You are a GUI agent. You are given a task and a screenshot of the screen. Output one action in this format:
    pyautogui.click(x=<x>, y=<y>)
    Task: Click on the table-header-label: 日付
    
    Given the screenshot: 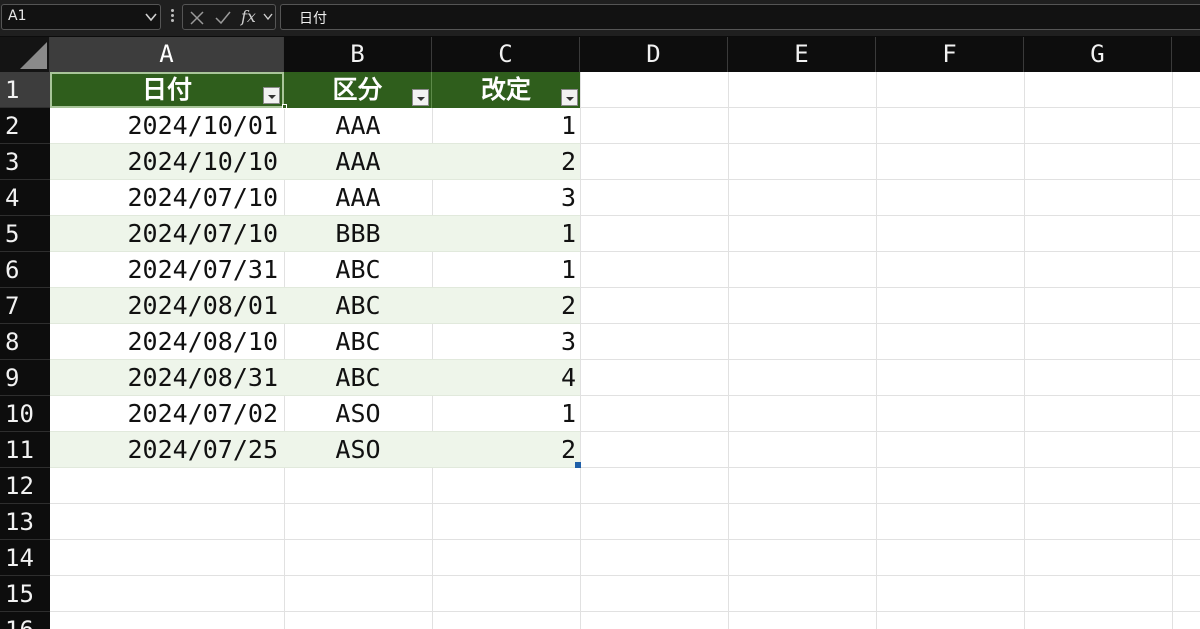 What is the action you would take?
    pyautogui.click(x=166, y=89)
    